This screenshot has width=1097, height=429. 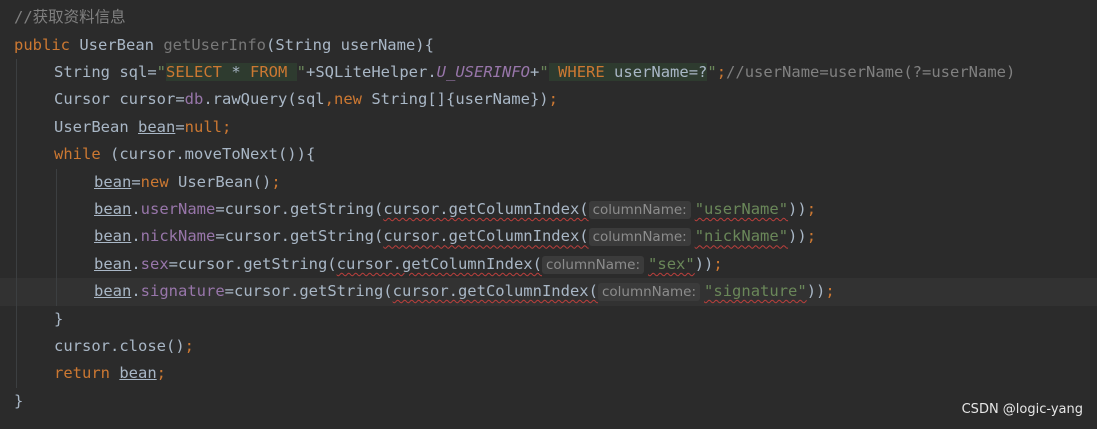 What do you see at coordinates (755, 291) in the screenshot?
I see `code-token: "signature"` at bounding box center [755, 291].